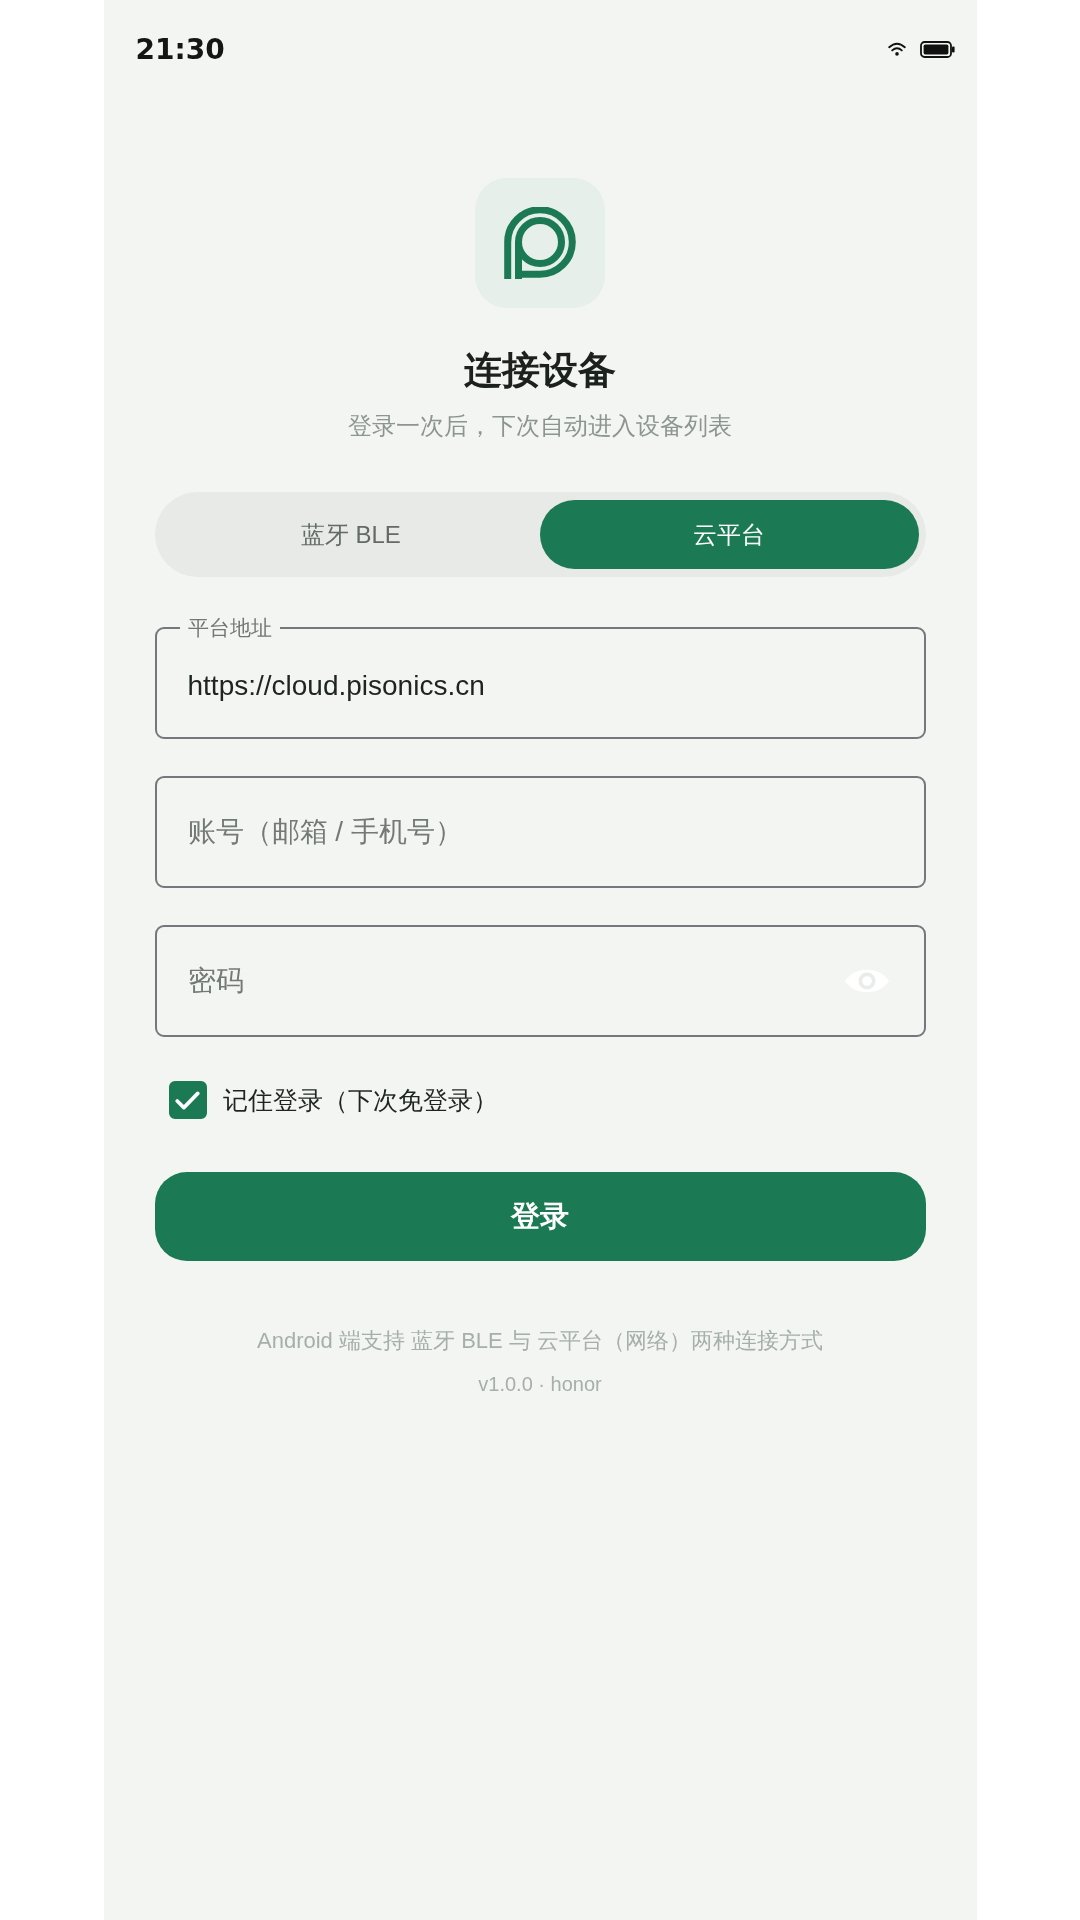 The height and width of the screenshot is (1920, 1080). I want to click on mode-tab: 云平台, so click(729, 534).